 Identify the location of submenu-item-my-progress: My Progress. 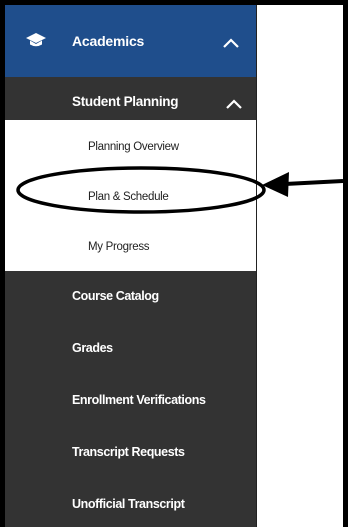
(131, 245).